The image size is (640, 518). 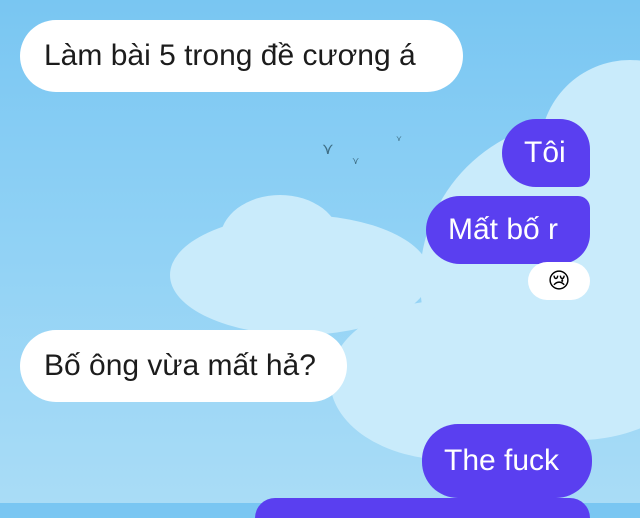 I want to click on message-bubble-outgoing: Tôi, so click(x=546, y=153).